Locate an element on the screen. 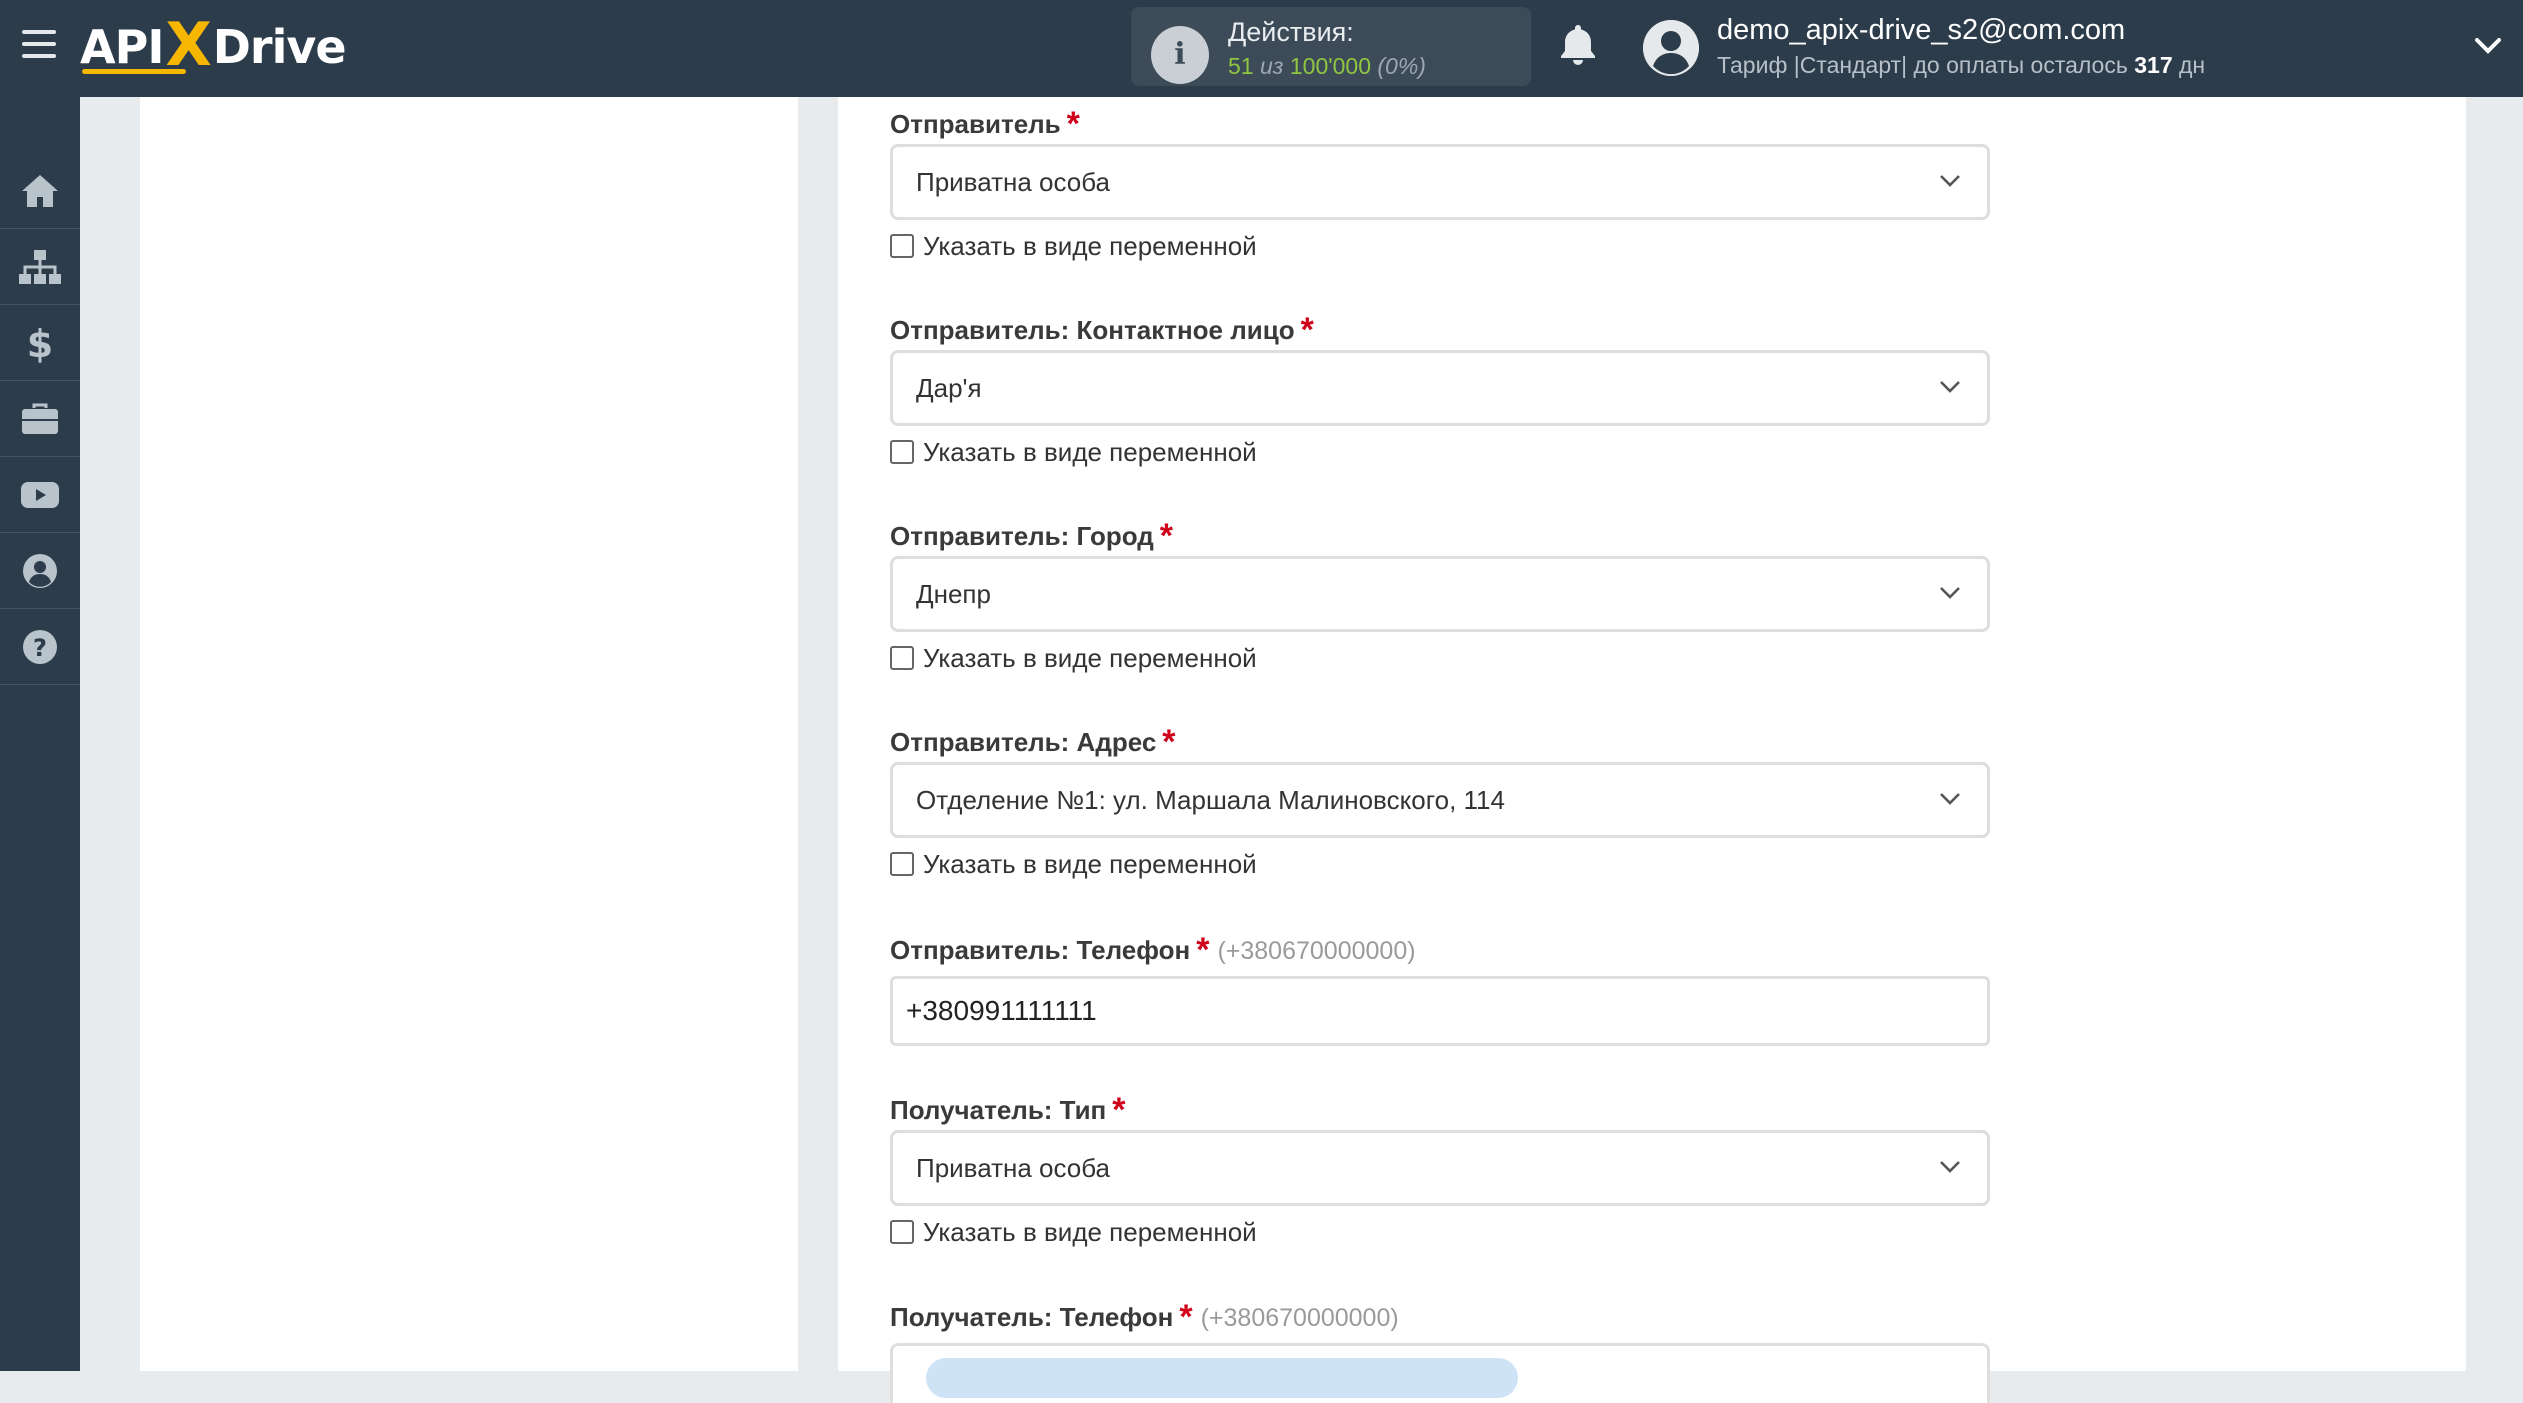 This screenshot has height=1403, width=2523. sender-phone-input: +380991111111 is located at coordinates (1440, 1011).